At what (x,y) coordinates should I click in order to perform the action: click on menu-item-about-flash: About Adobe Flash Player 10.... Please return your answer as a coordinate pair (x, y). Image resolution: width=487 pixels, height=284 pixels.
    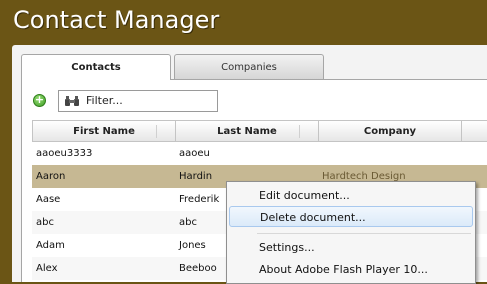
    Looking at the image, I should click on (351, 269).